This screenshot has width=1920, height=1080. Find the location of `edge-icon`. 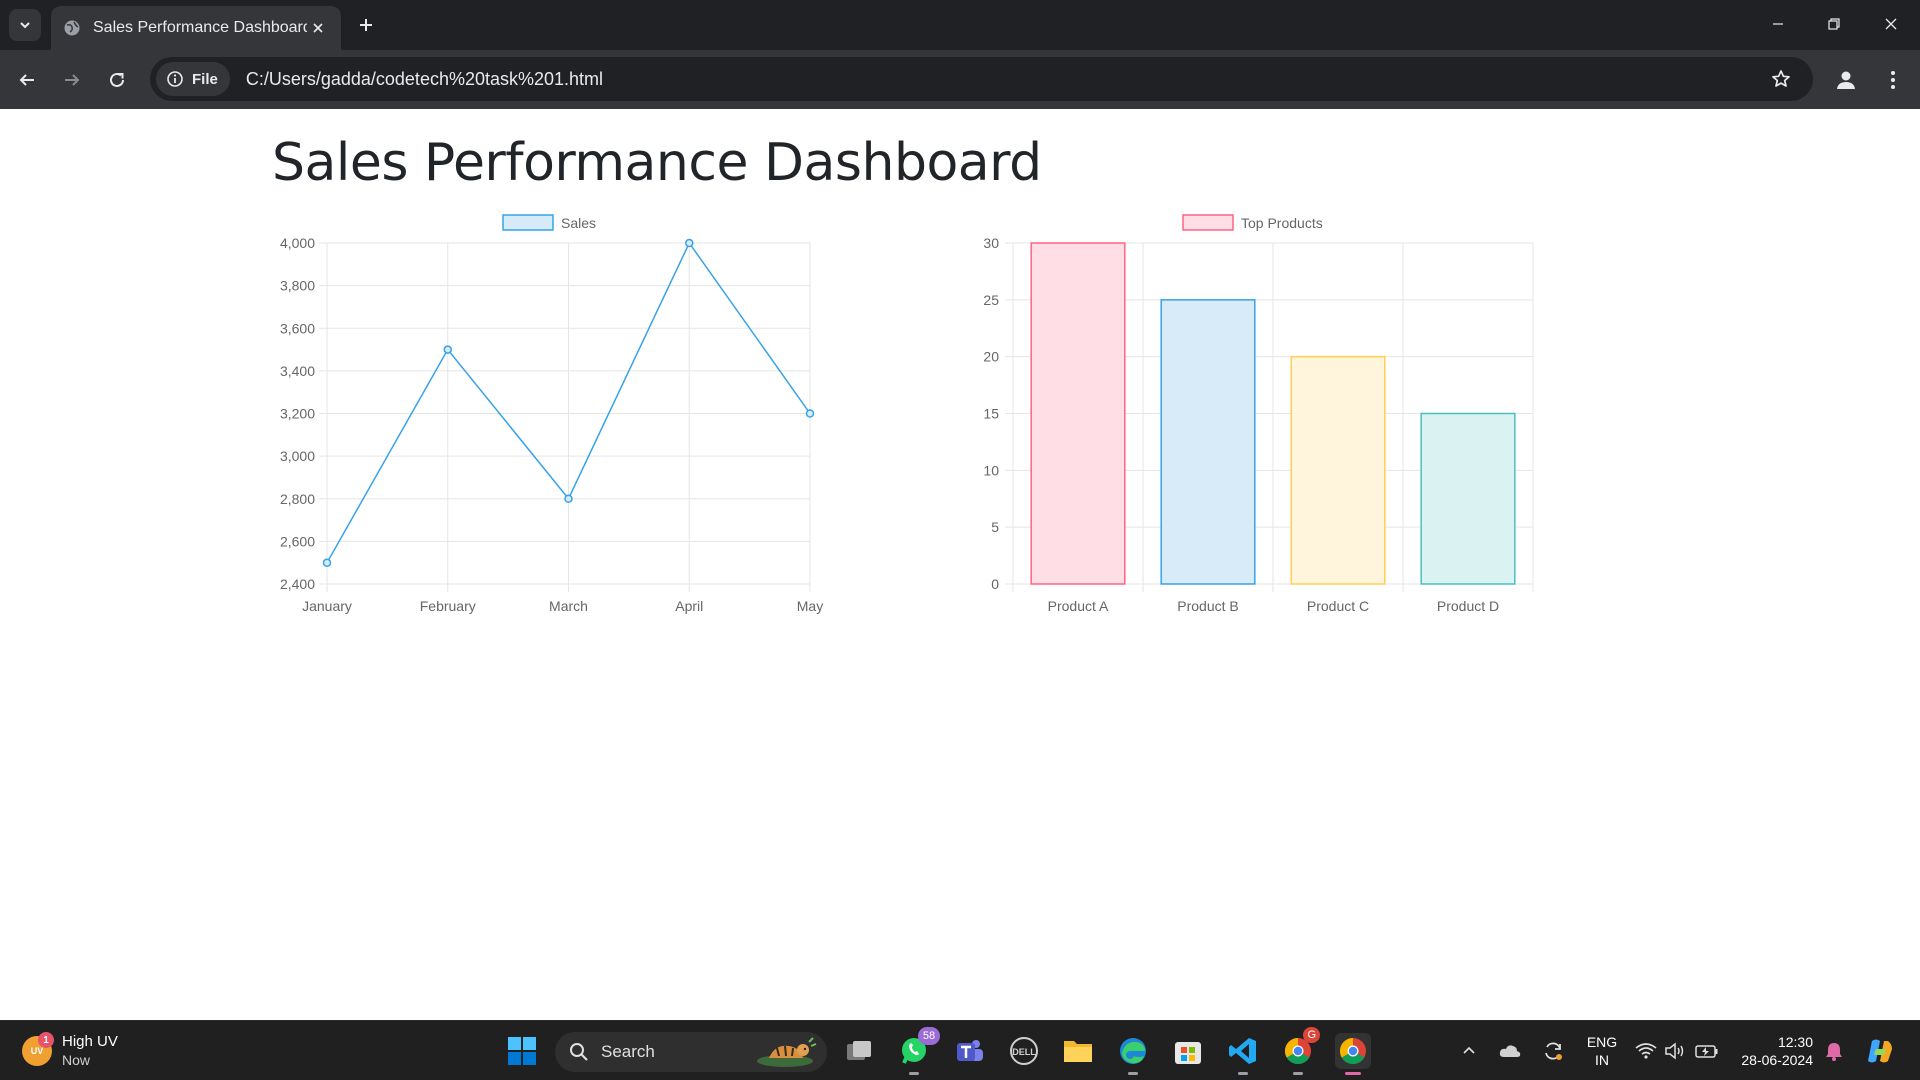

edge-icon is located at coordinates (1133, 1051).